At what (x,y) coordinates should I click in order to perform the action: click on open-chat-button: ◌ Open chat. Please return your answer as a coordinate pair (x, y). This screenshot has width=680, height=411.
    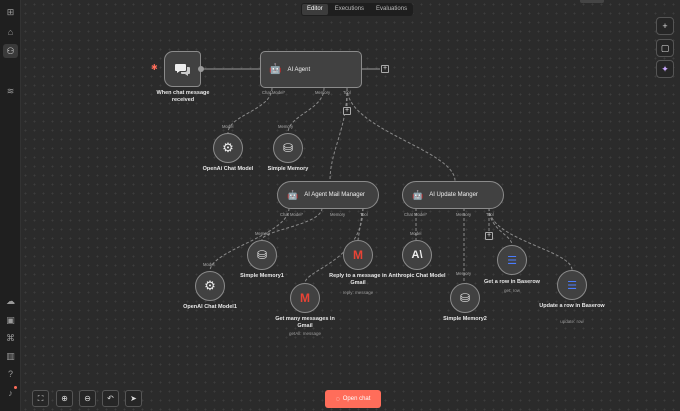
    Looking at the image, I should click on (353, 399).